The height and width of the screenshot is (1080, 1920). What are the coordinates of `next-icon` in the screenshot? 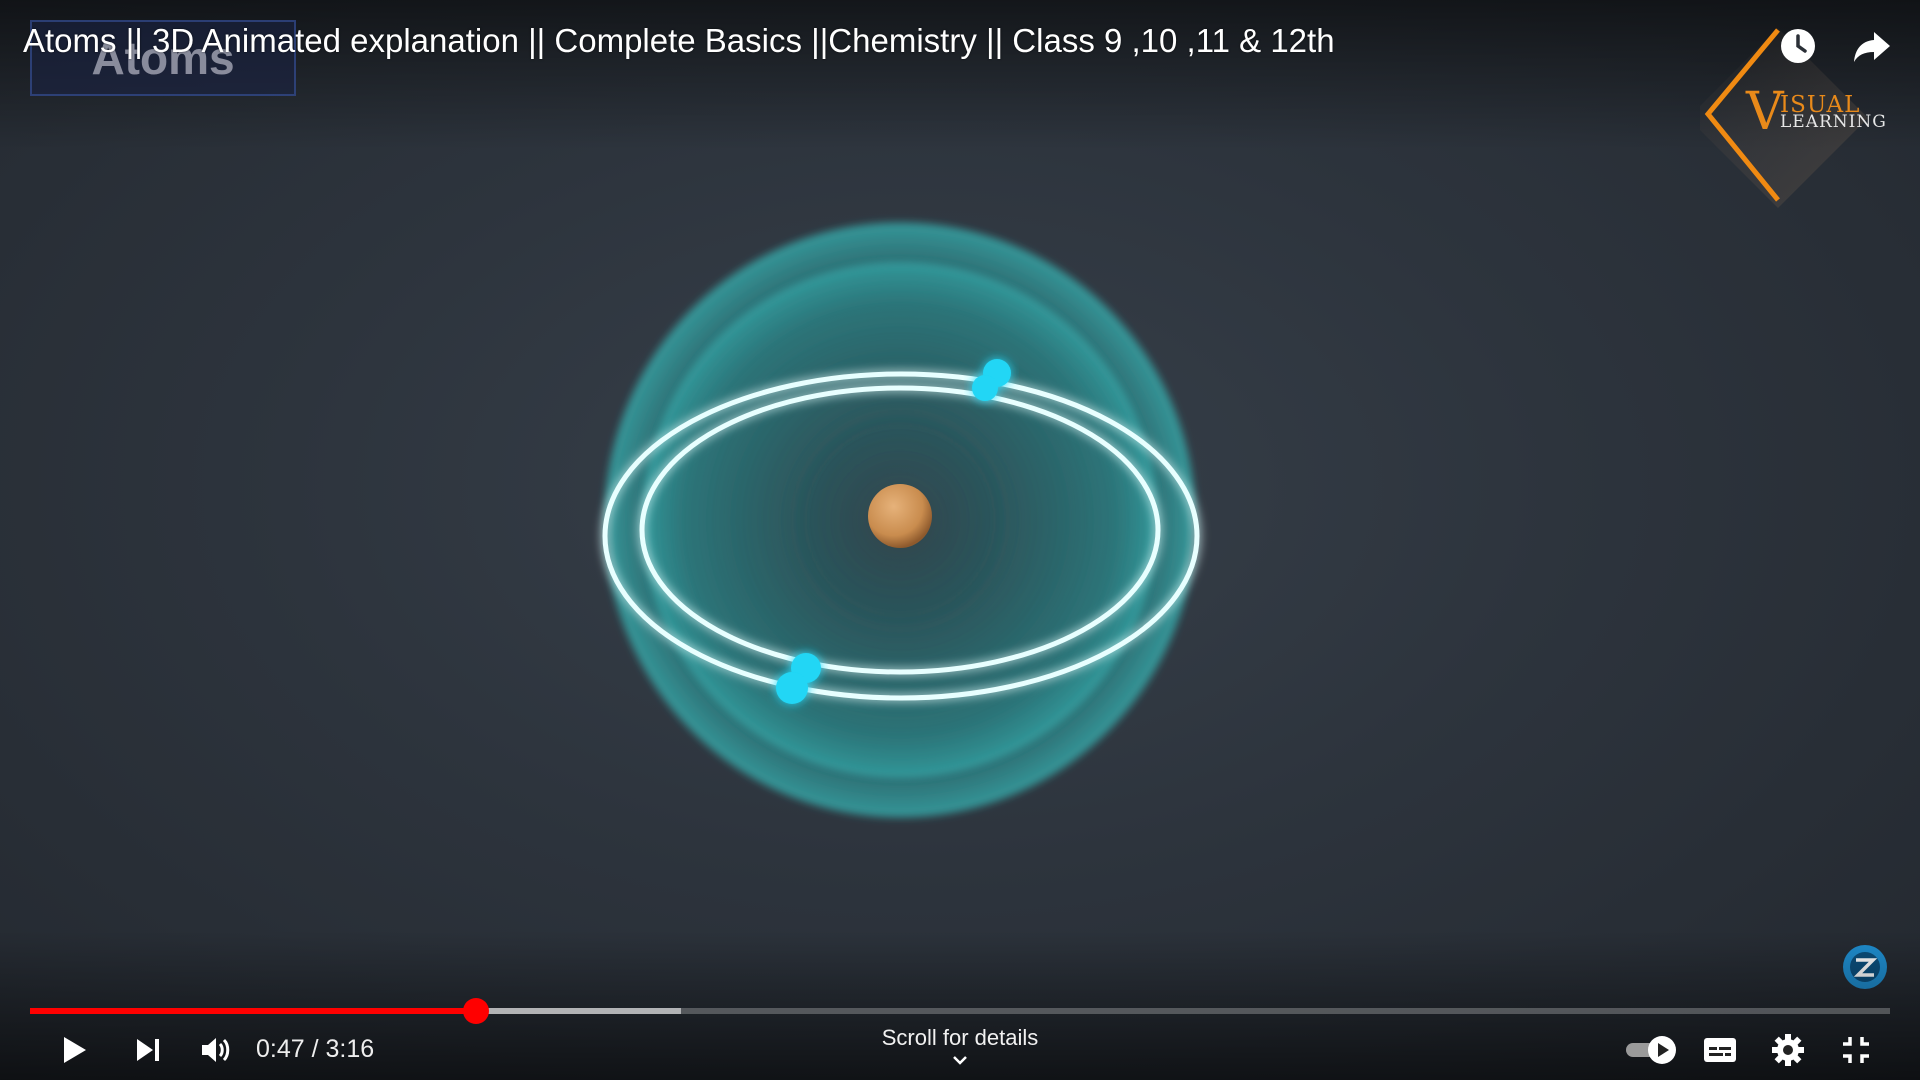 It's located at (148, 1050).